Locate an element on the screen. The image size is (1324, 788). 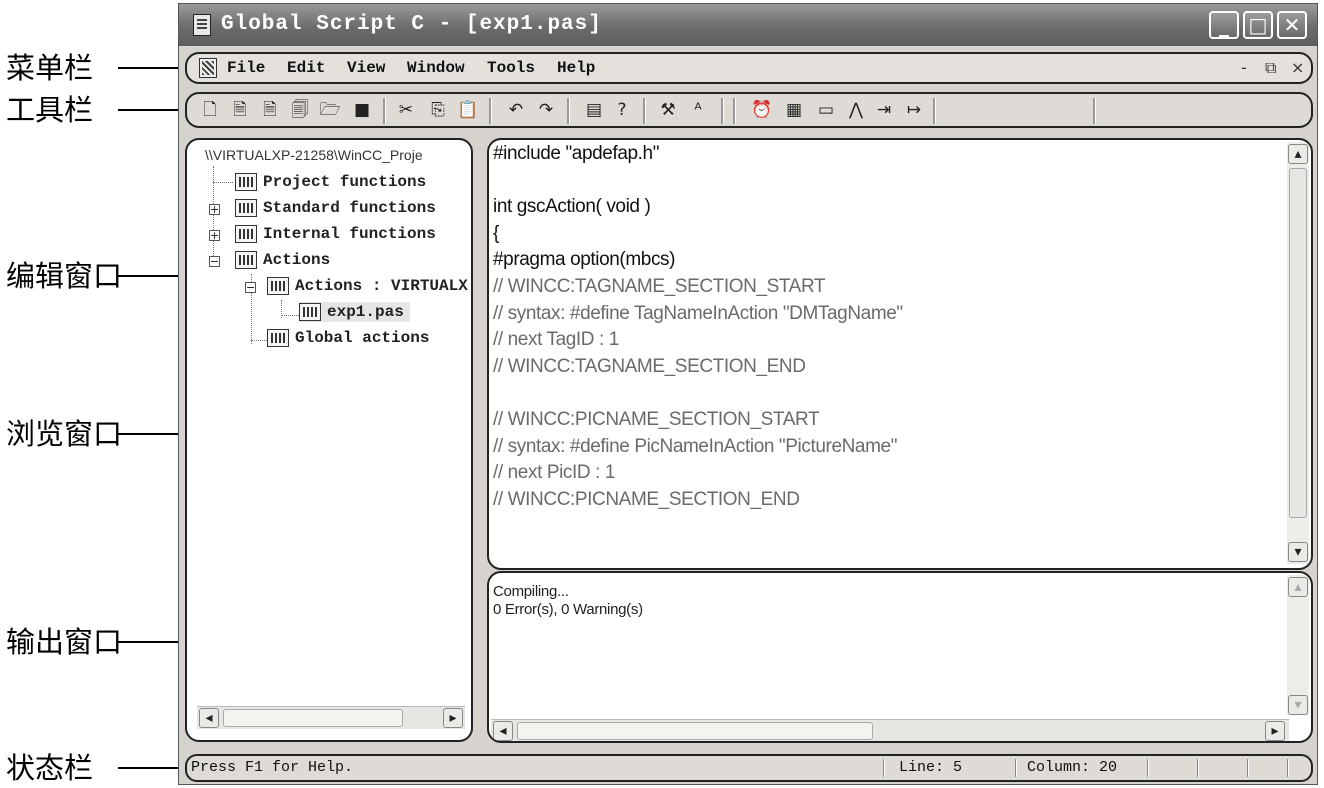
save-icon: 🗎 is located at coordinates (270, 110).